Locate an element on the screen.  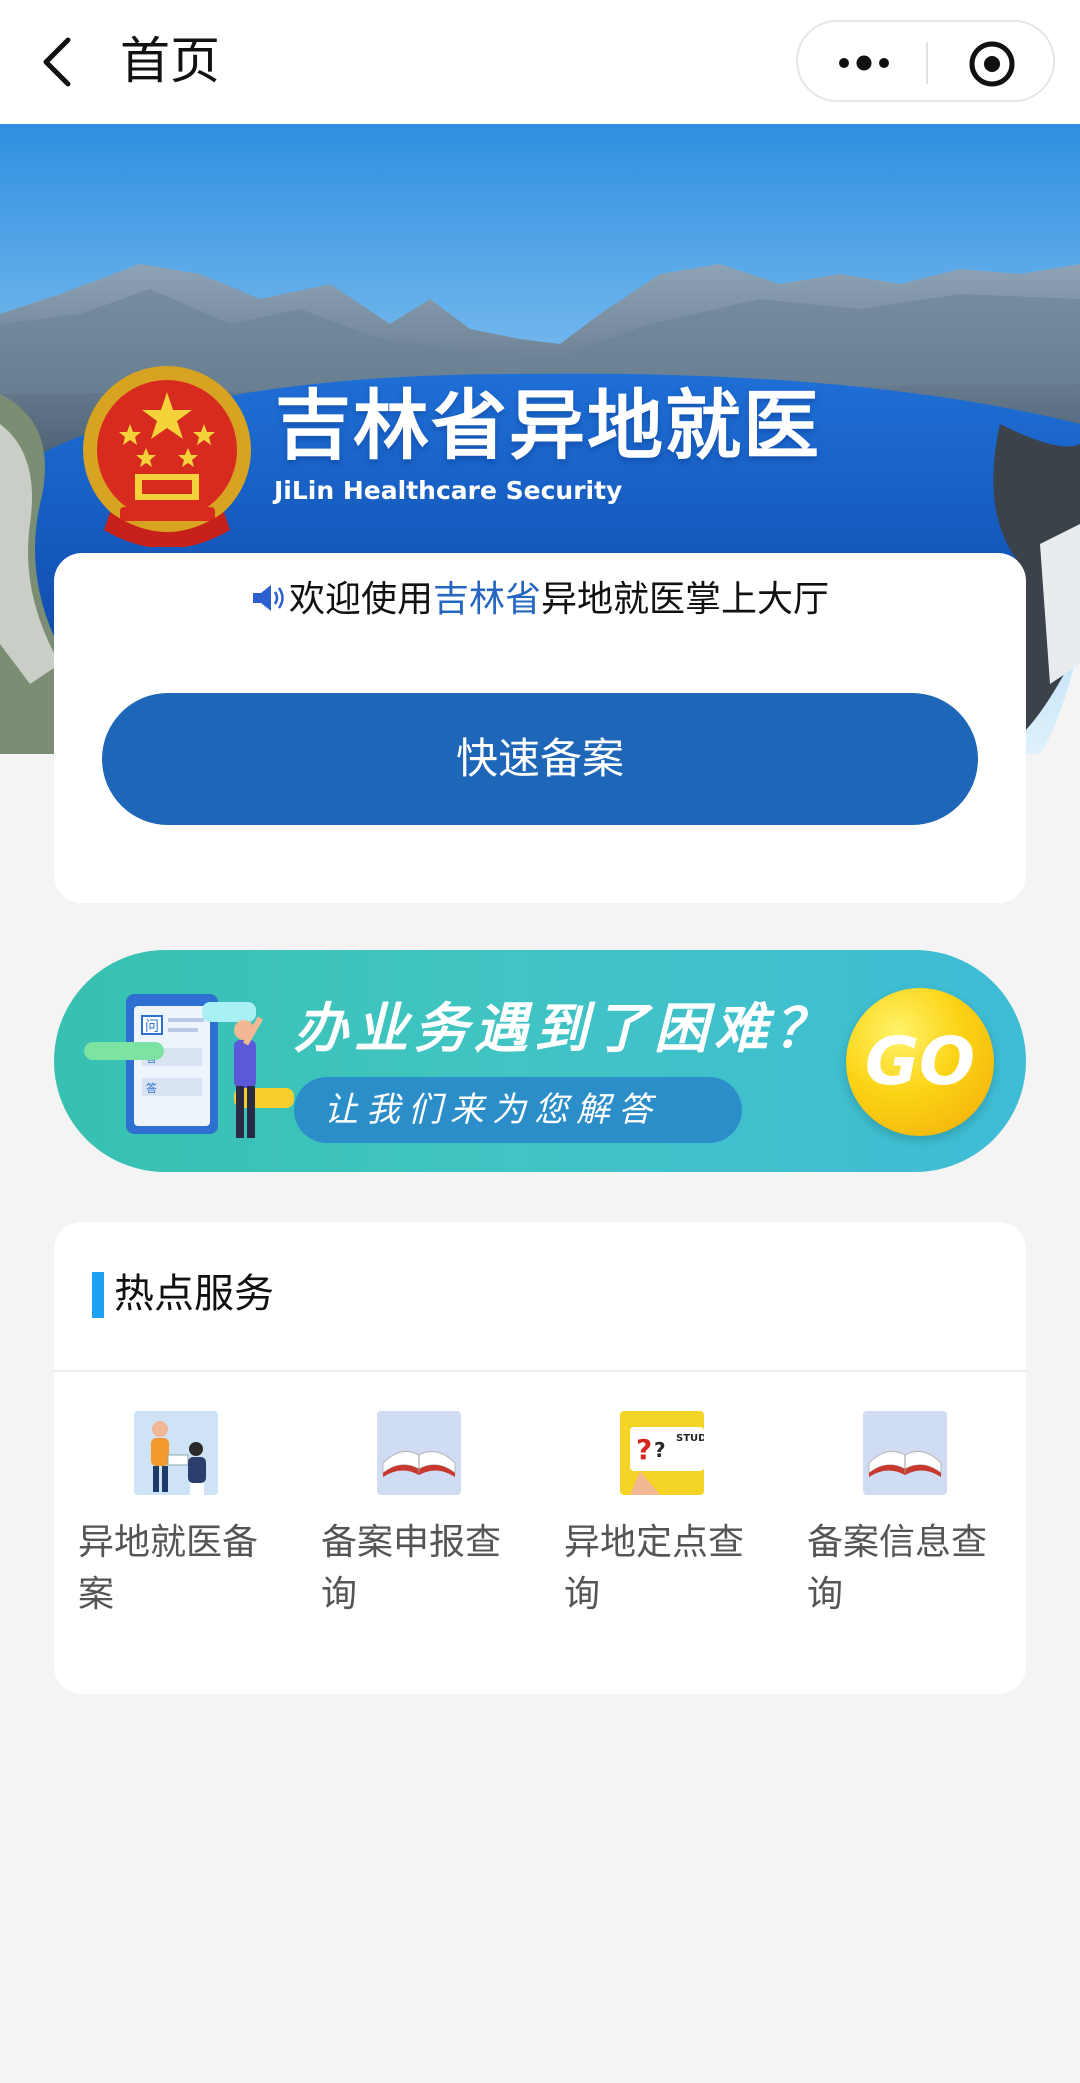
page-title: 首页 is located at coordinates (170, 61).